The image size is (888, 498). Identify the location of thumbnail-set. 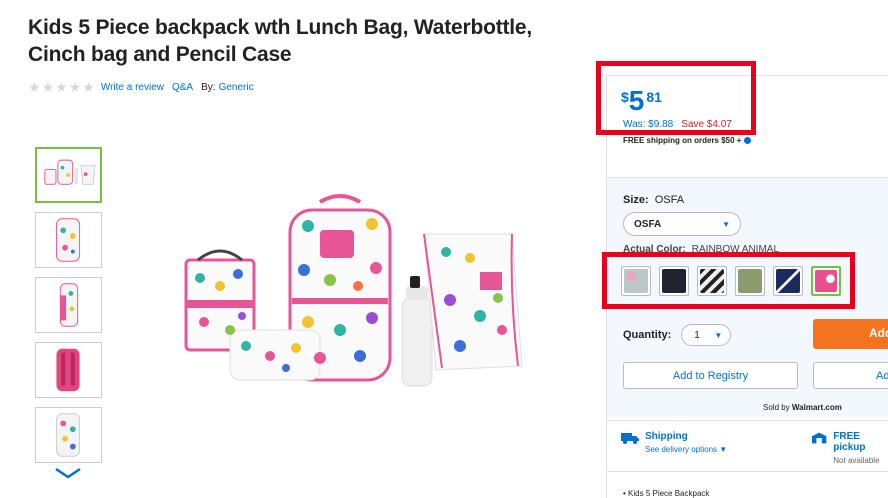
(68, 175).